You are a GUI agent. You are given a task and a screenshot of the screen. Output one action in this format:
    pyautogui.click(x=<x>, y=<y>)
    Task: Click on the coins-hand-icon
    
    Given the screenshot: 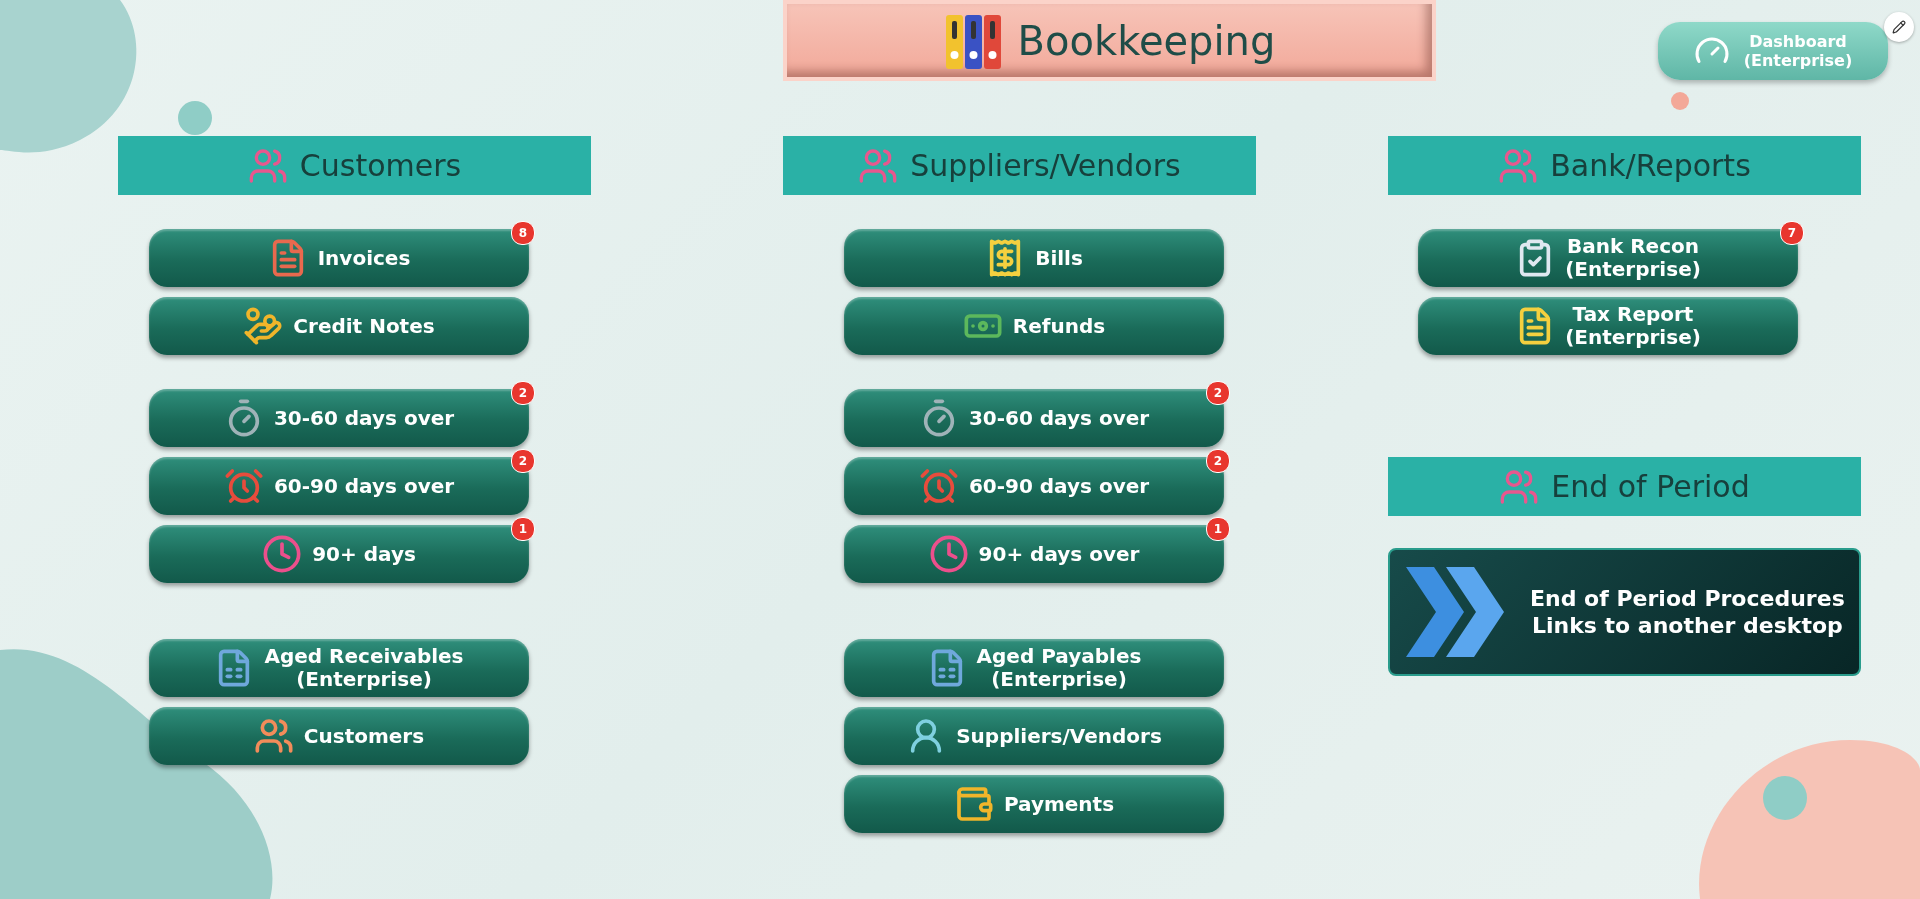 What is the action you would take?
    pyautogui.click(x=263, y=326)
    